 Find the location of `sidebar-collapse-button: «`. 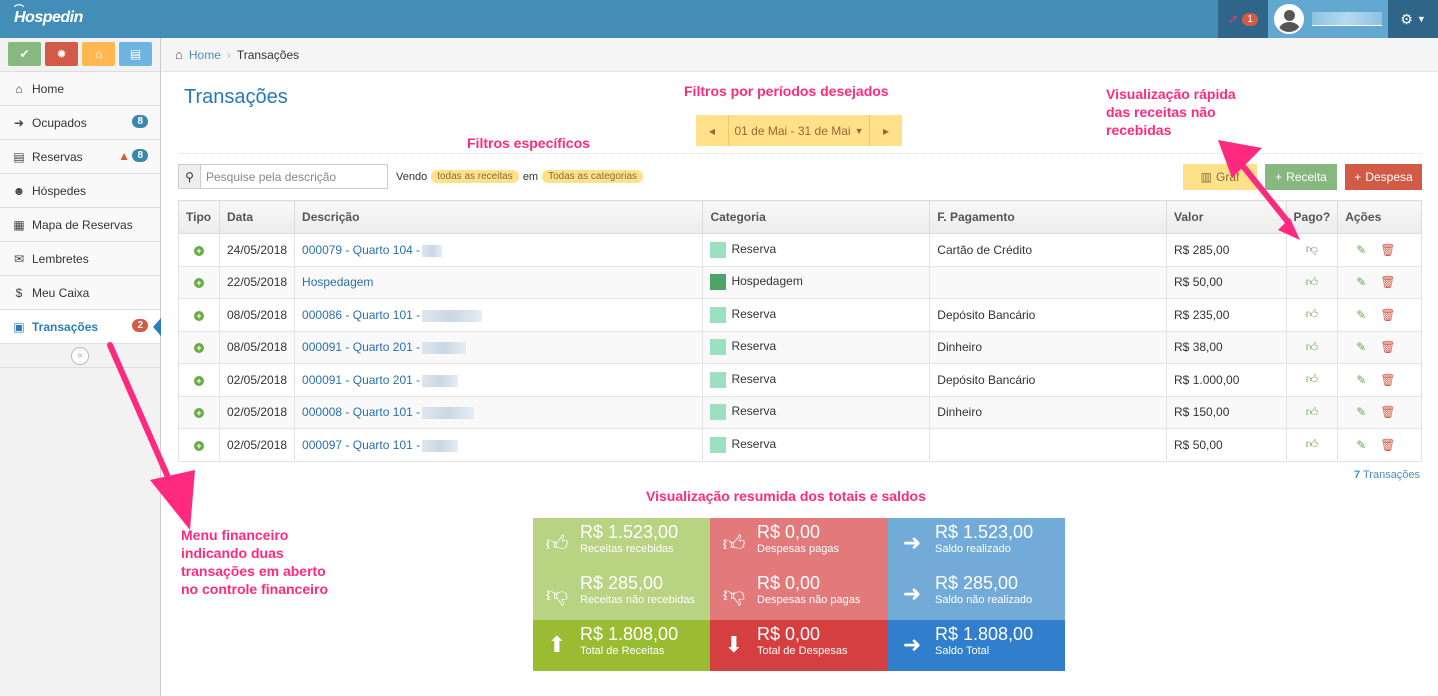

sidebar-collapse-button: « is located at coordinates (80, 355).